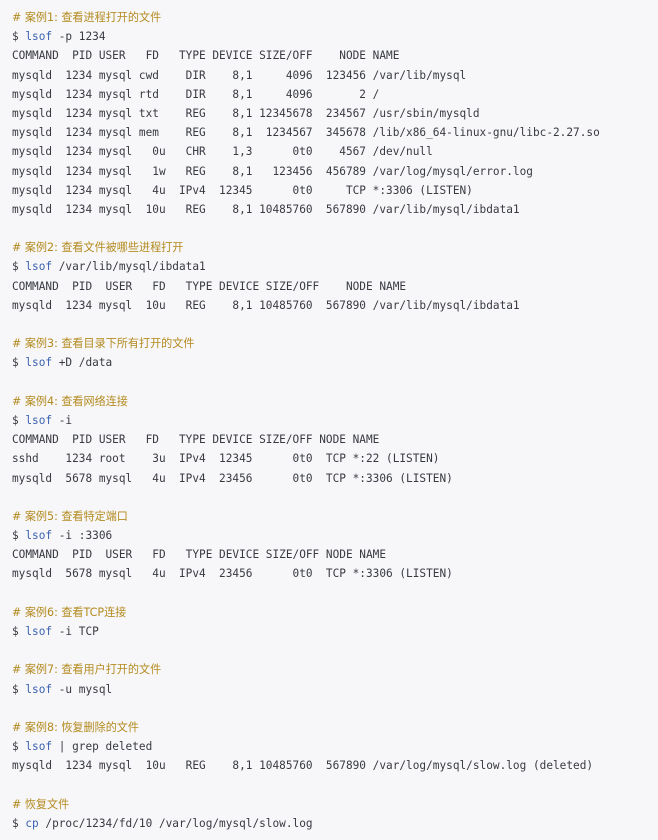 This screenshot has width=658, height=840. Describe the element at coordinates (102, 747) in the screenshot. I see `command-arguments: | grep deleted` at that location.